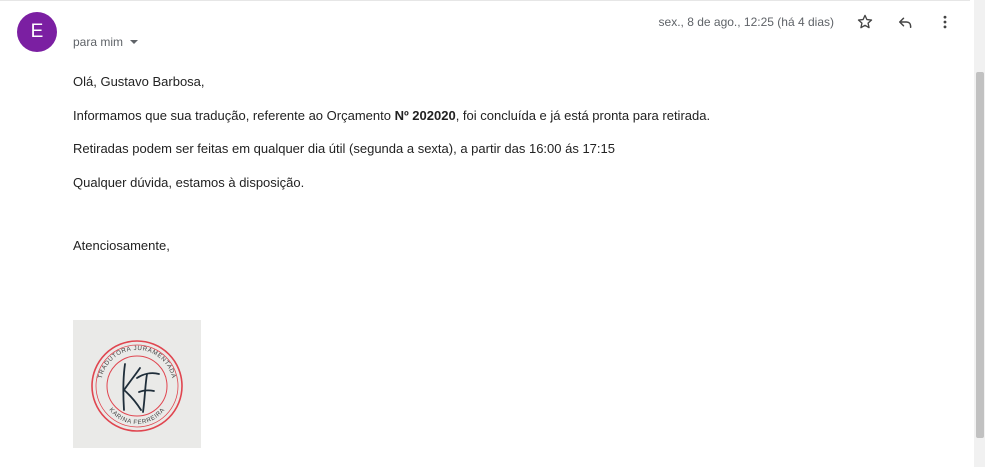  I want to click on message-date: sex., 8 de ago., 12:25 (há 4 dias), so click(746, 22).